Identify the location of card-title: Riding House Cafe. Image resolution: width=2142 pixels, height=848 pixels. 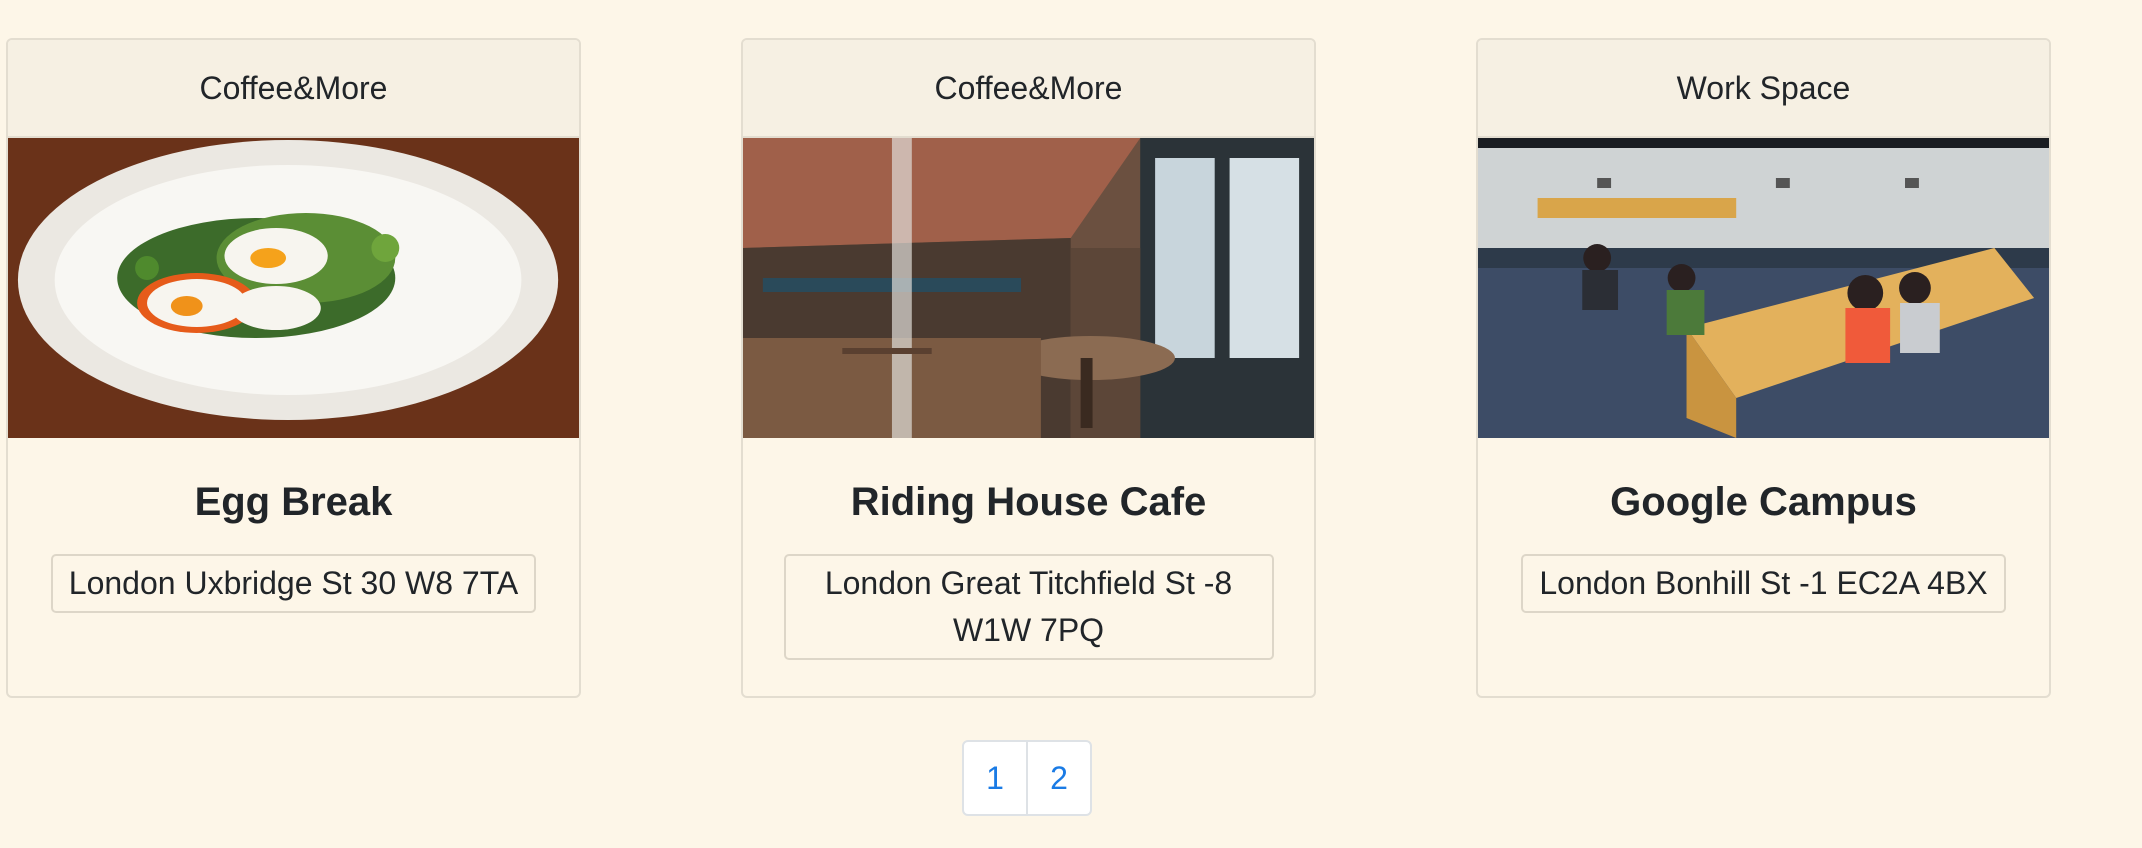
(1029, 502).